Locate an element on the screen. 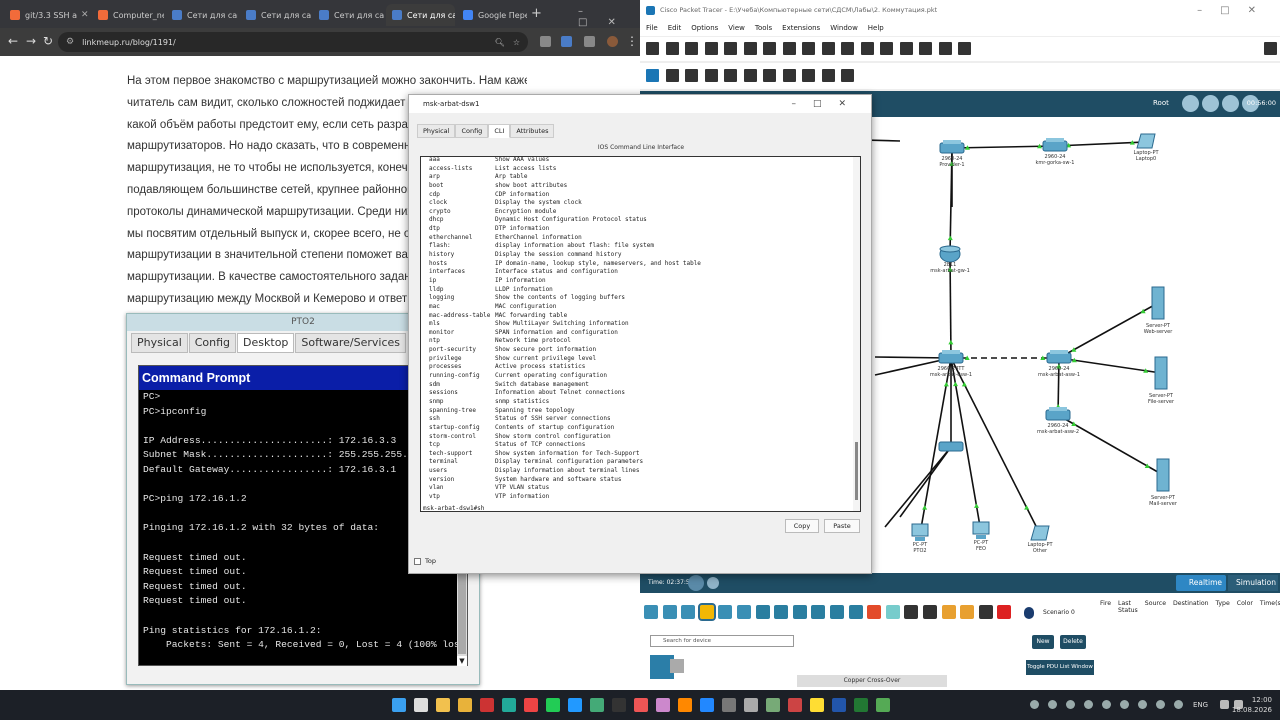 Image resolution: width=1280 pixels, height=720 pixels. ellipse-icon is located at coordinates (789, 75).